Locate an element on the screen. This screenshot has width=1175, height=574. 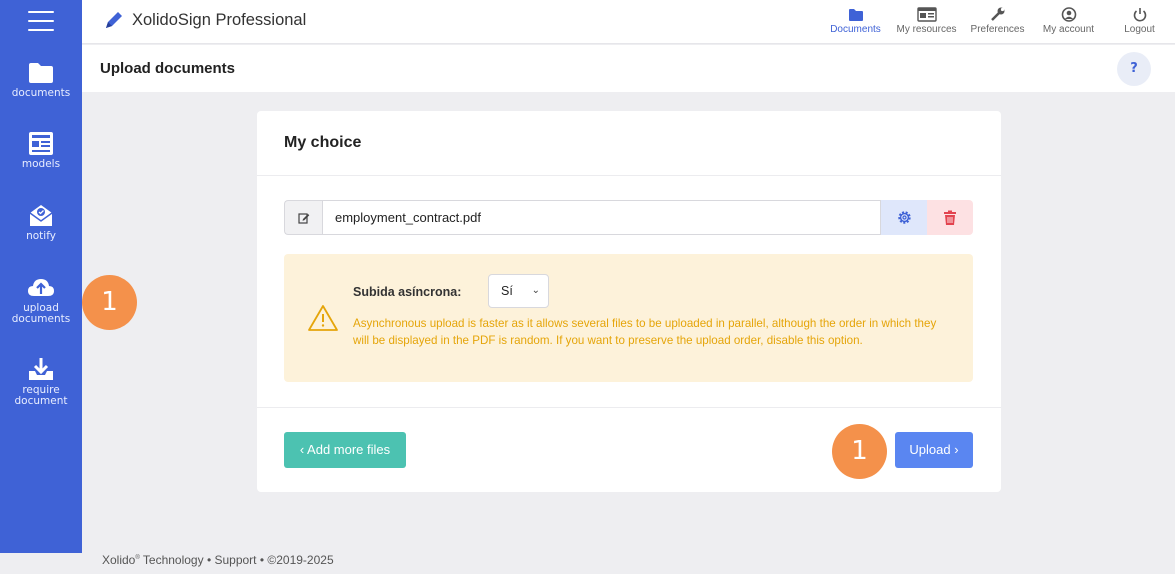
sidebar-item-models: models is located at coordinates (41, 150).